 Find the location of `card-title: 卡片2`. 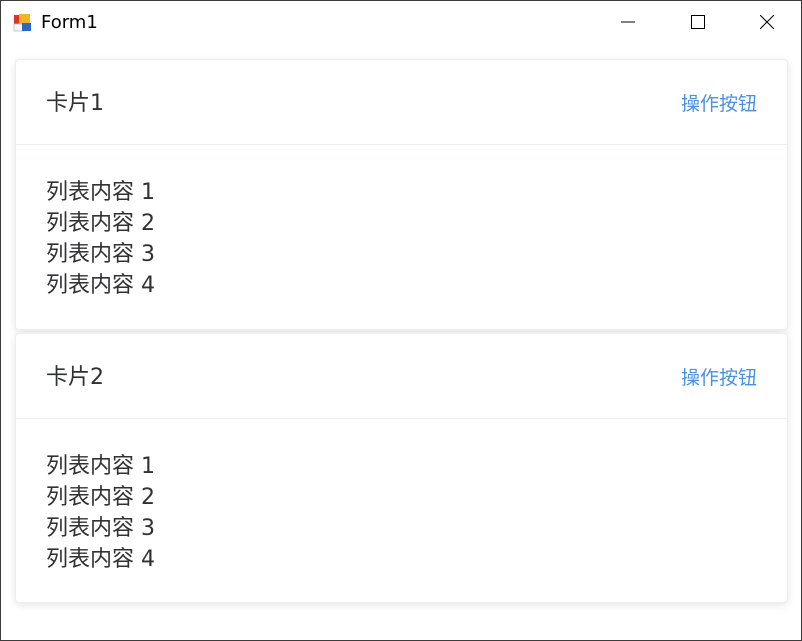

card-title: 卡片2 is located at coordinates (75, 377).